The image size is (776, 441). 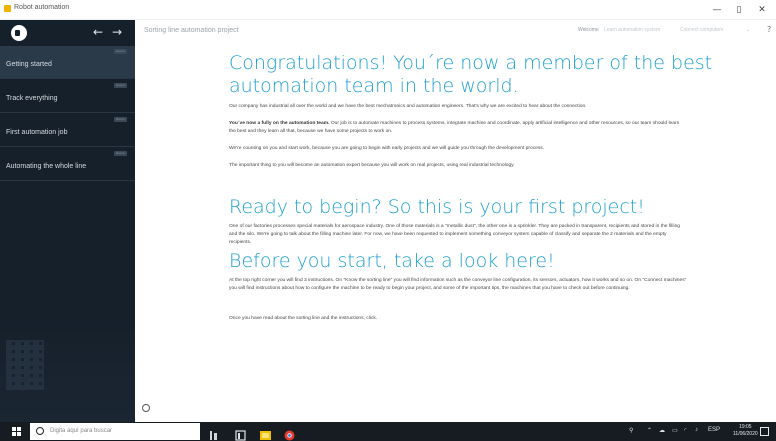 I want to click on tray-network-icon: ▭, so click(x=675, y=430).